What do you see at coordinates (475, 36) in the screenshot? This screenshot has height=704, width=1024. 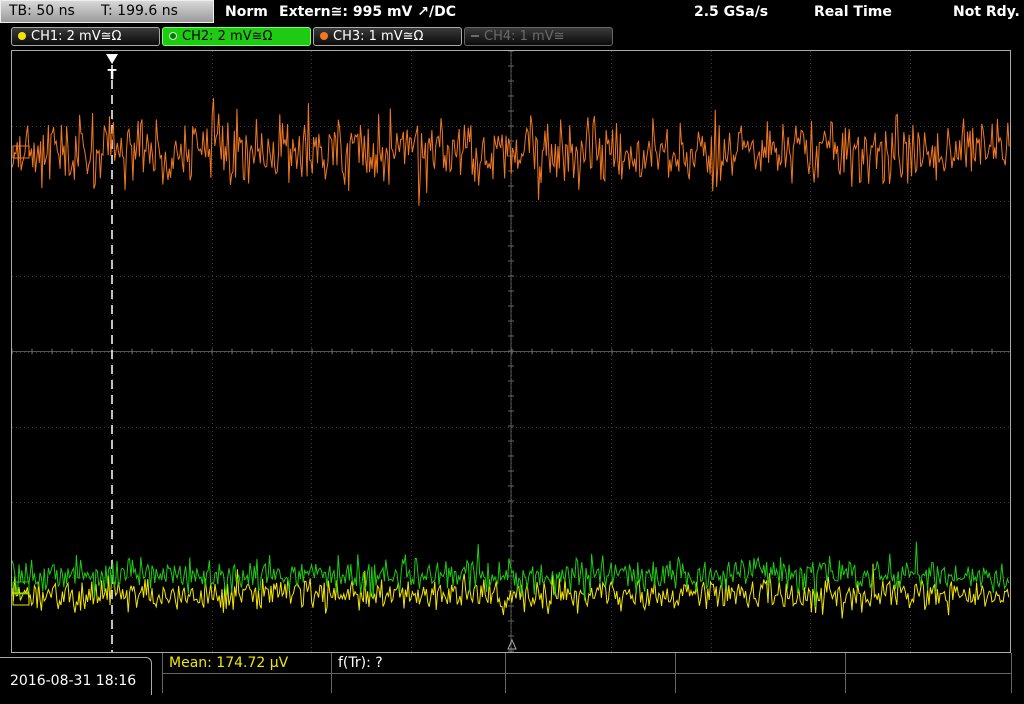 I see `channel-4-off-icon` at bounding box center [475, 36].